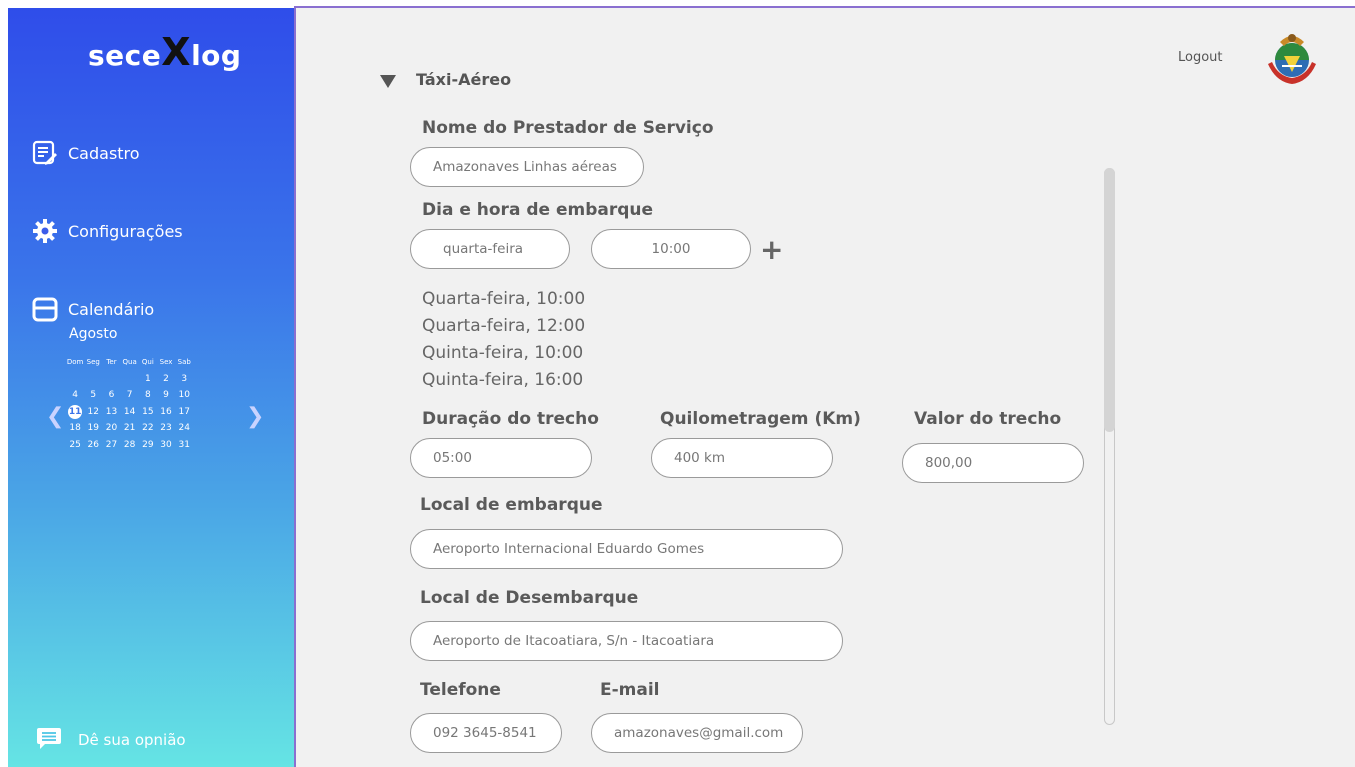  What do you see at coordinates (295, 386) in the screenshot?
I see `content-left-border` at bounding box center [295, 386].